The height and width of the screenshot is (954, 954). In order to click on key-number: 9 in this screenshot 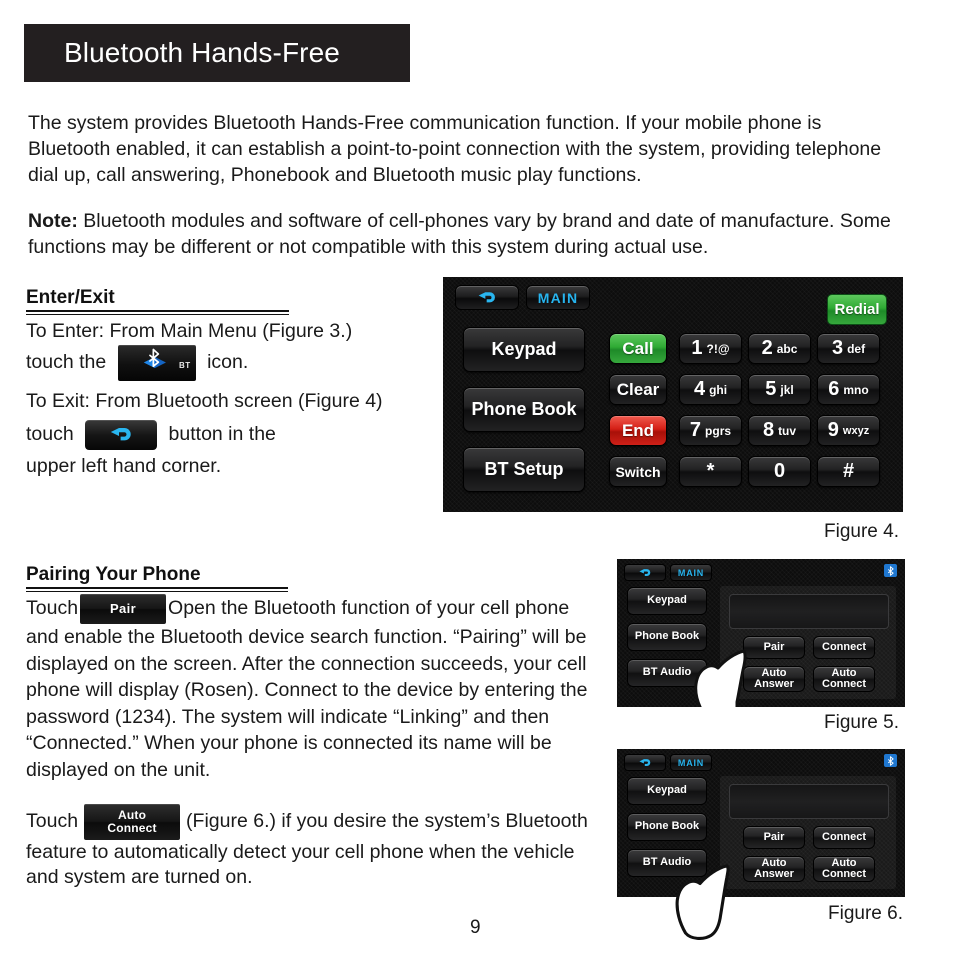, I will do `click(833, 430)`.